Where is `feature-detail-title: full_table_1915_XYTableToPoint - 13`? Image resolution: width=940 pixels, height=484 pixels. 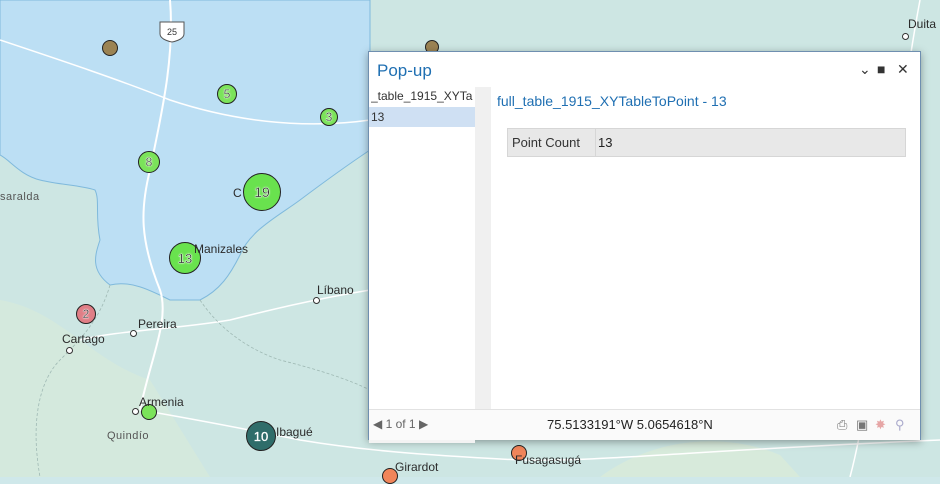 feature-detail-title: full_table_1915_XYTableToPoint - 13 is located at coordinates (612, 101).